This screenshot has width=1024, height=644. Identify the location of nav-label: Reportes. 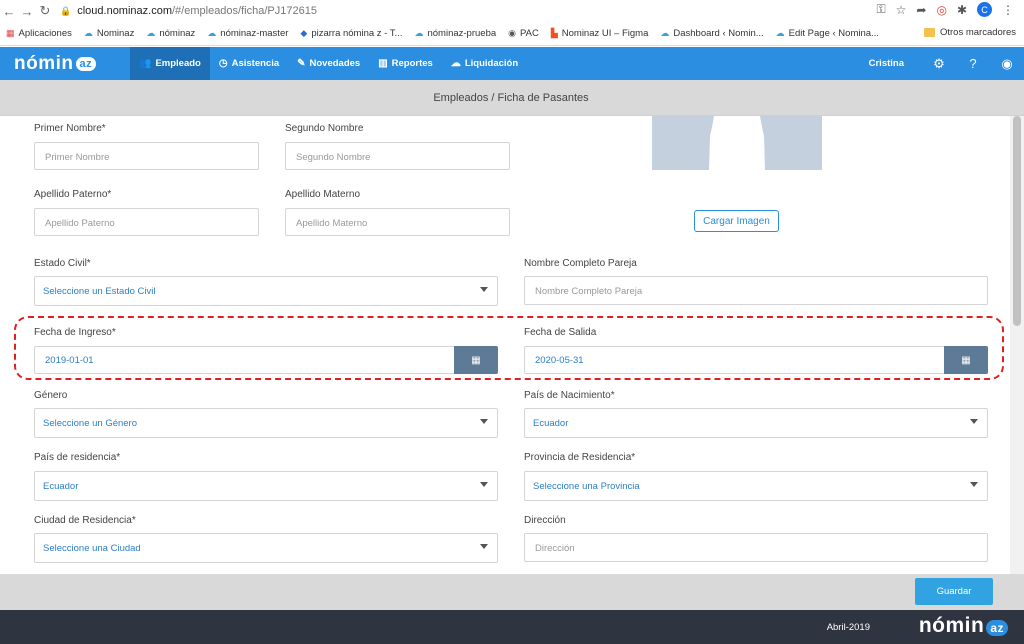
(412, 63).